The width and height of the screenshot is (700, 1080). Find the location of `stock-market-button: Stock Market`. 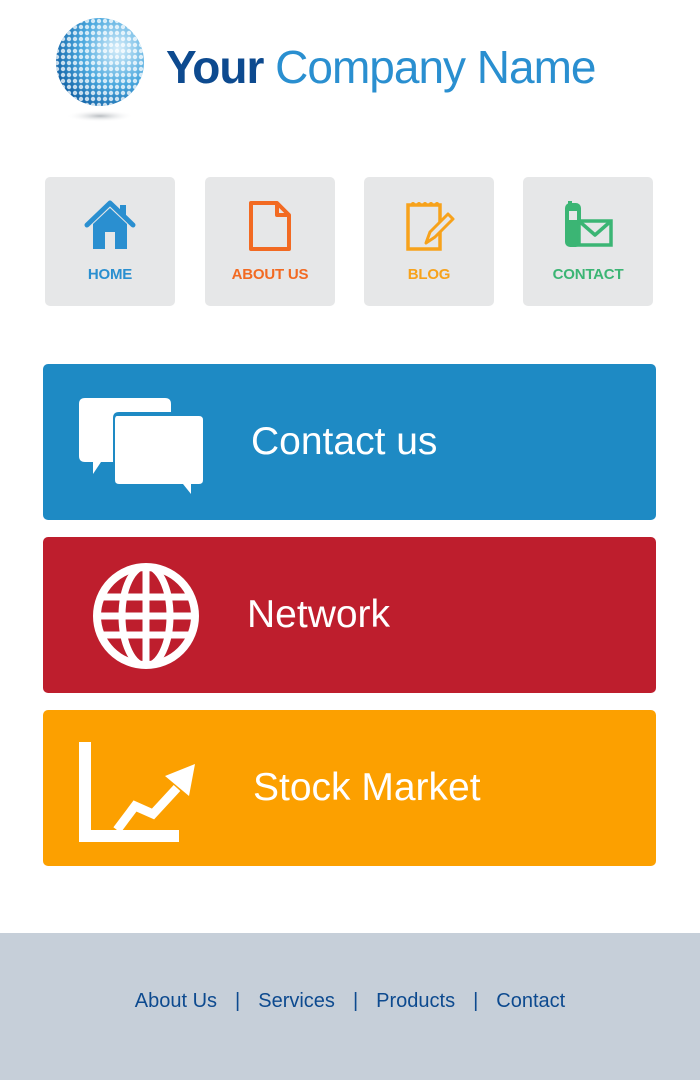

stock-market-button: Stock Market is located at coordinates (349, 788).